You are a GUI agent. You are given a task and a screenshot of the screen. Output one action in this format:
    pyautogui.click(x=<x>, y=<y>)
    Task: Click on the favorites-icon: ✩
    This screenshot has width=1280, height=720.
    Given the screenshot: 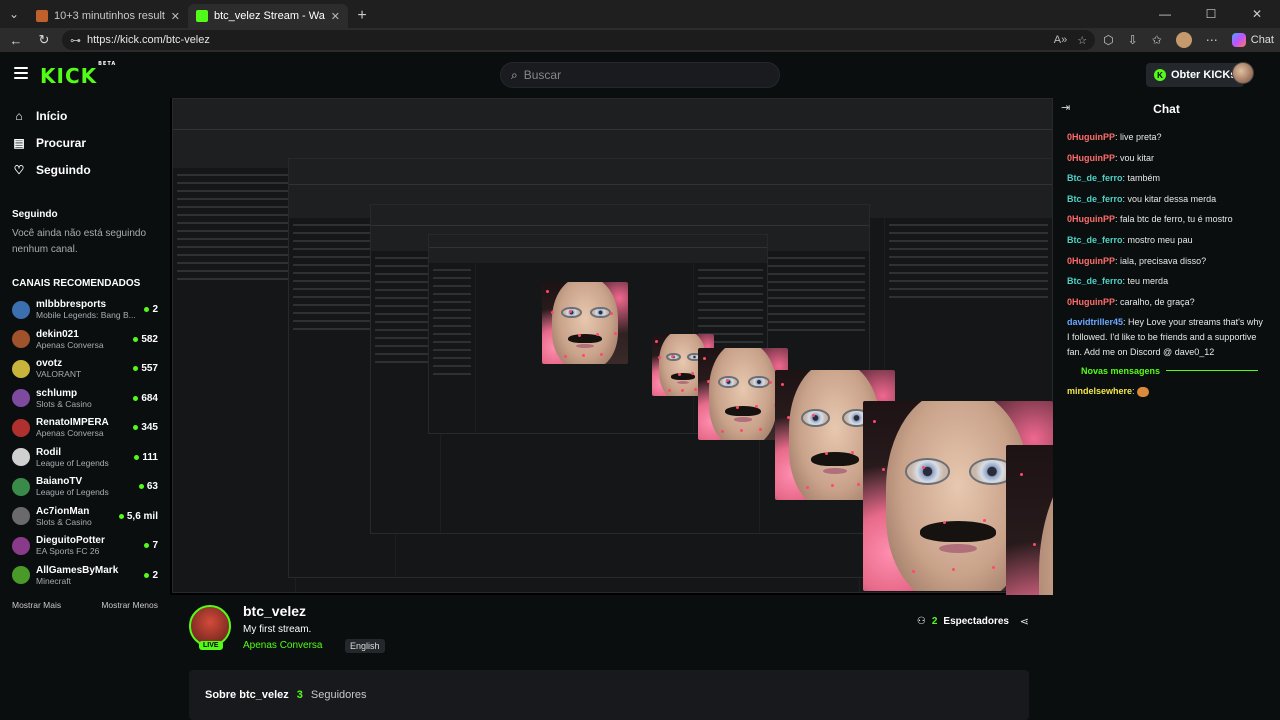 What is the action you would take?
    pyautogui.click(x=1157, y=40)
    